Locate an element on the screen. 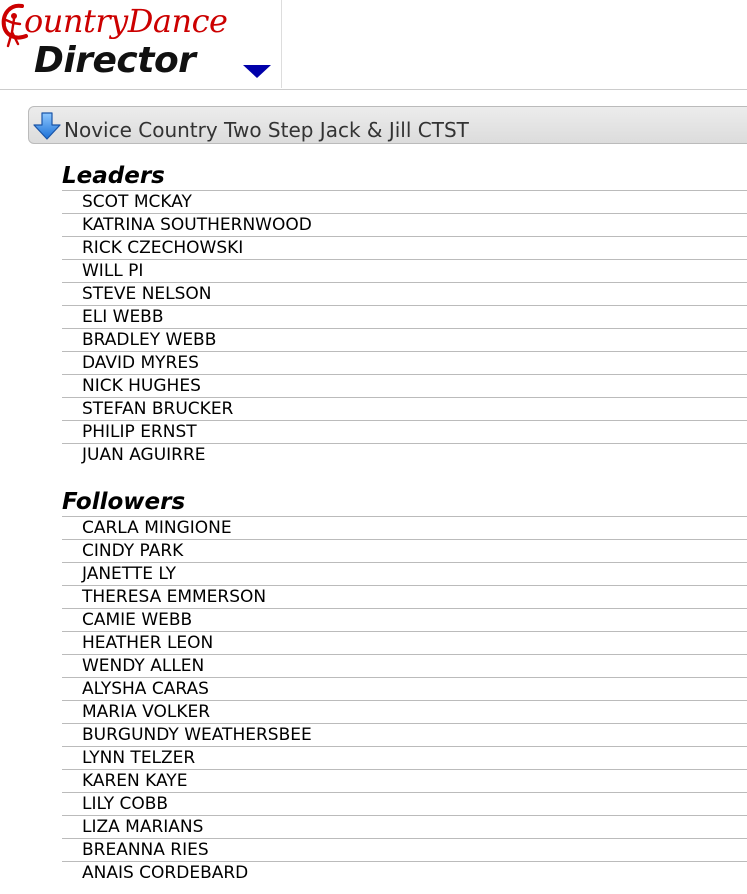 The width and height of the screenshot is (747, 894). leader-list-item: DAVID MYRES is located at coordinates (404, 362).